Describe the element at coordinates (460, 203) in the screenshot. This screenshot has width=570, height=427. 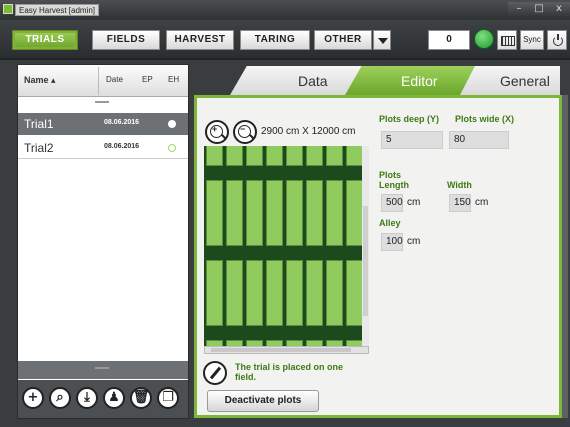
I see `width-field: 150` at that location.